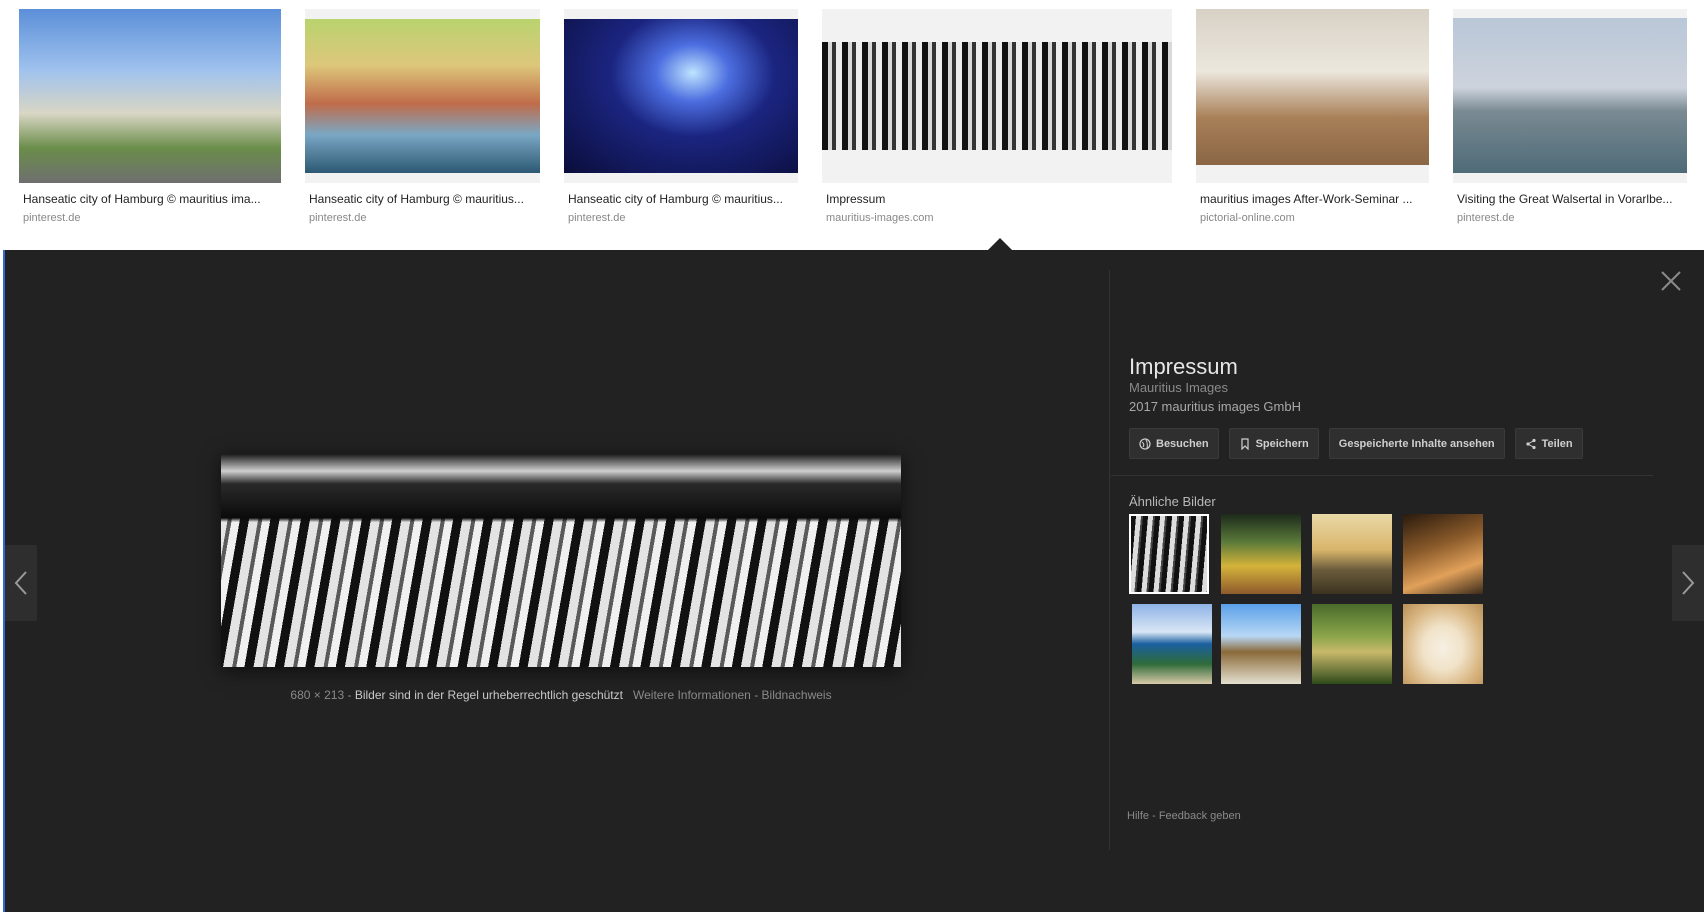  I want to click on close-button, so click(1671, 281).